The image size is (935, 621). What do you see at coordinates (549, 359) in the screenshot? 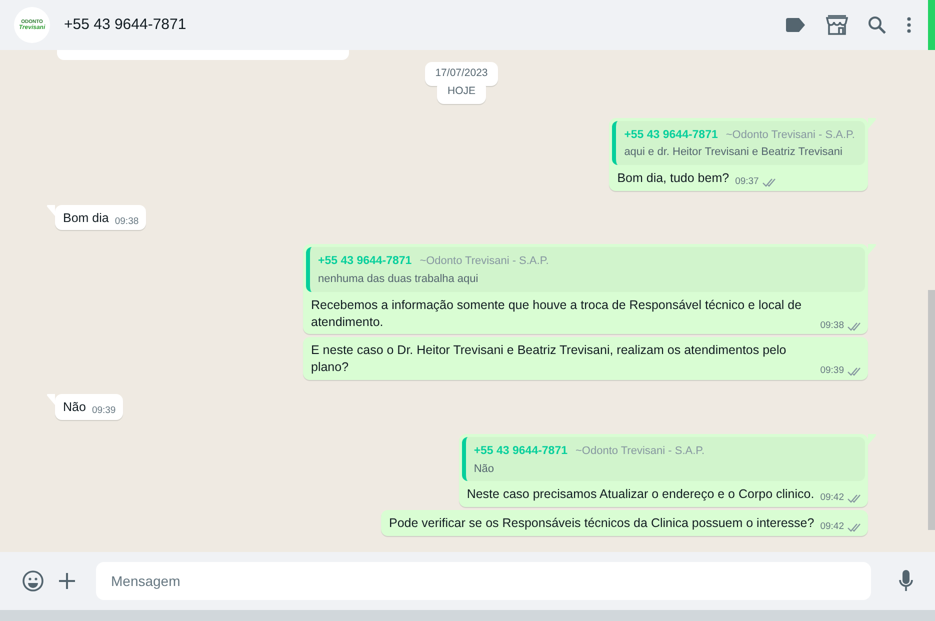
I see `message-text: E neste caso o Dr. Heitor Trevisani e Beatriz Trevisani, realizam os atendimentos pelo plano?` at bounding box center [549, 359].